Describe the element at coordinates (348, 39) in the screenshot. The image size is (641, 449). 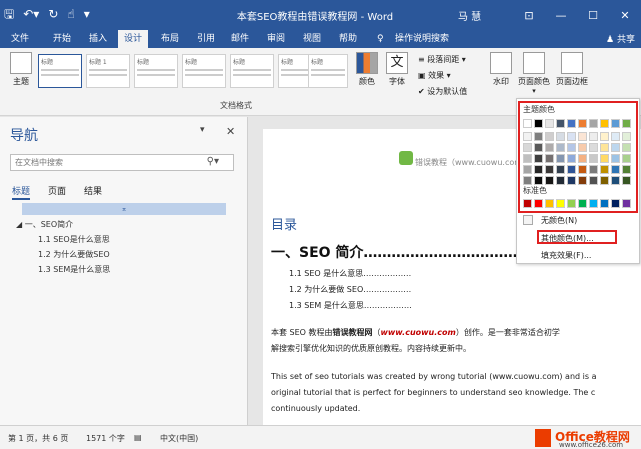
I see `tab-help: 帮助` at that location.